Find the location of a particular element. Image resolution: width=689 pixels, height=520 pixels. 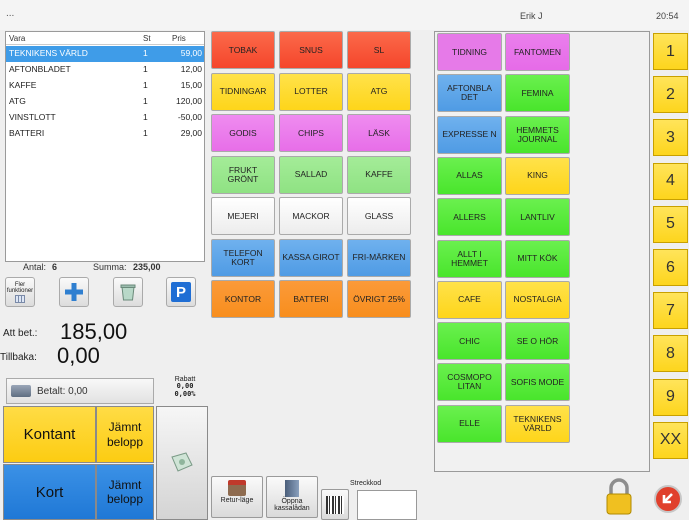

category-button: KASSA GIROT is located at coordinates (311, 257).